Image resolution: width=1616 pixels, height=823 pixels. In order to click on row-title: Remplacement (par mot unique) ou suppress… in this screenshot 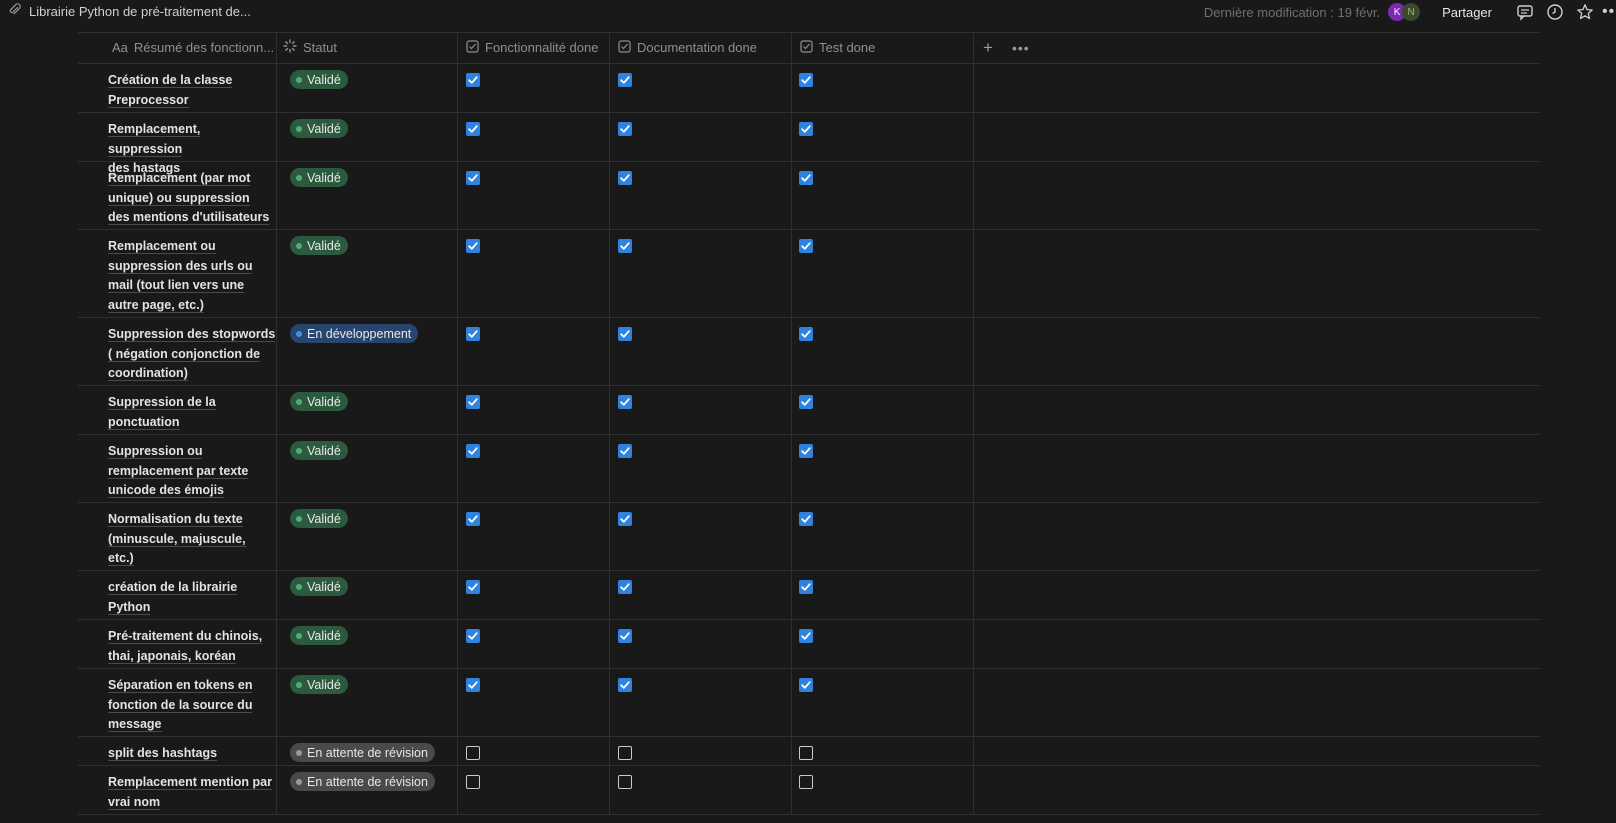, I will do `click(193, 198)`.